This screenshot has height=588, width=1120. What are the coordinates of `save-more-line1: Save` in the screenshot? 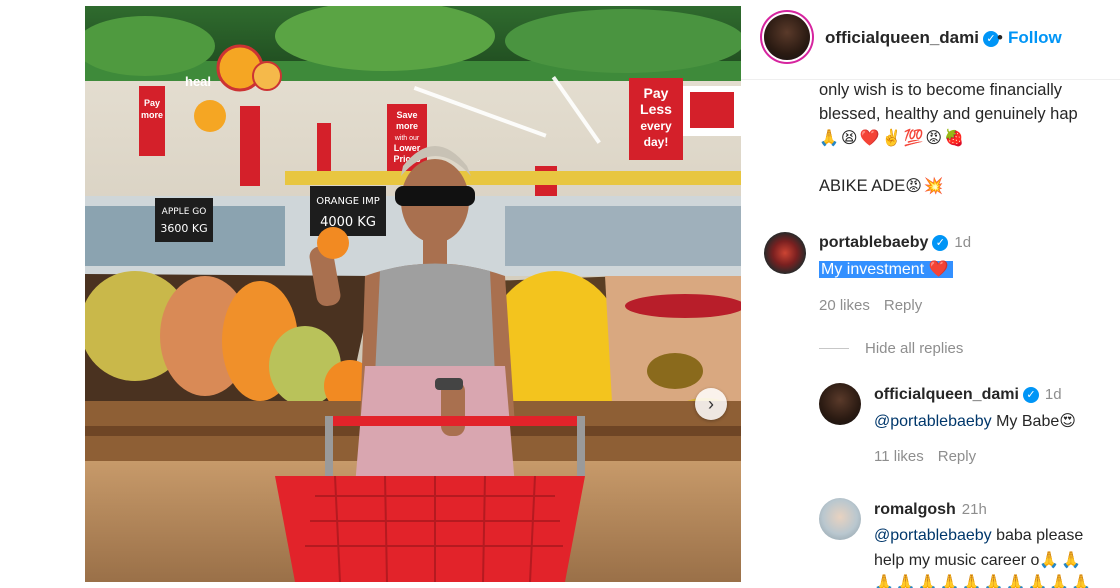 It's located at (406, 115).